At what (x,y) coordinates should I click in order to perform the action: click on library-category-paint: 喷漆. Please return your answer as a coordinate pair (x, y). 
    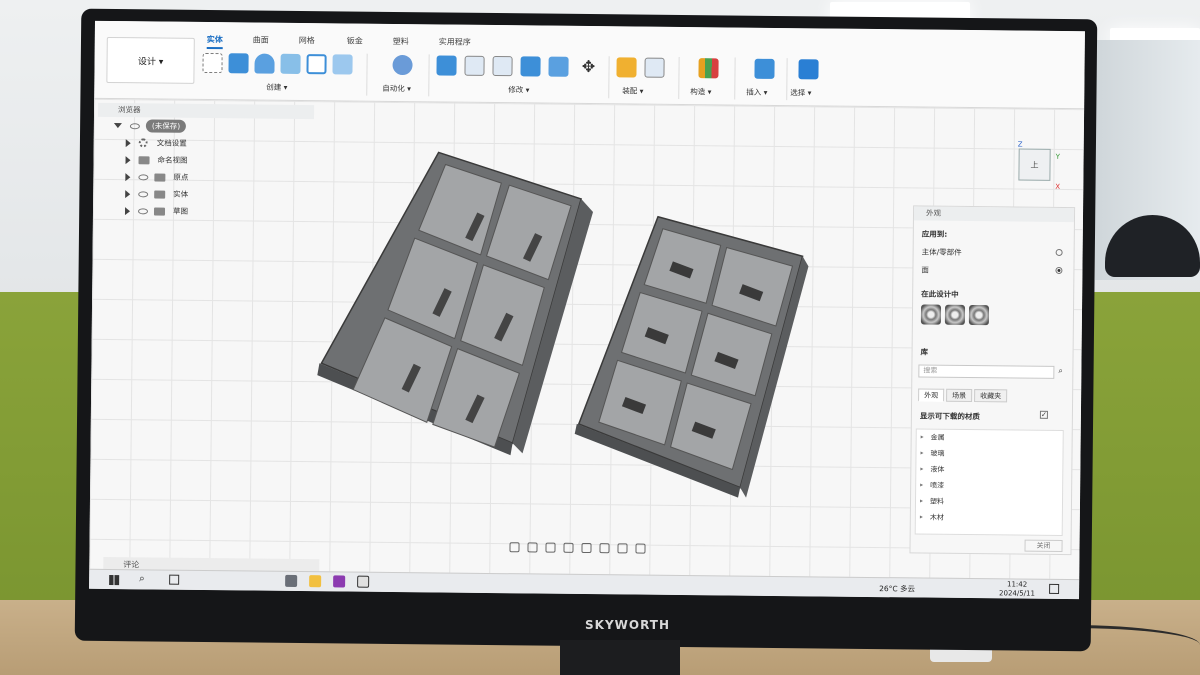
    Looking at the image, I should click on (989, 486).